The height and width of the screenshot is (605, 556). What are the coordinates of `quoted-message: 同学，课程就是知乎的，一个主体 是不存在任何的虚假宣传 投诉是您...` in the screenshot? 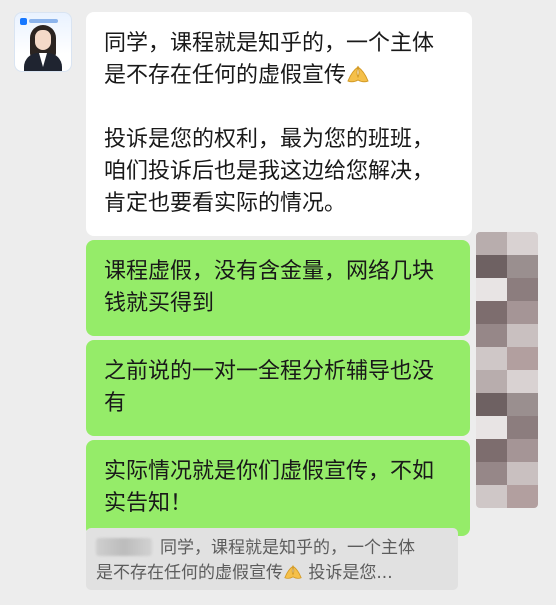 It's located at (272, 559).